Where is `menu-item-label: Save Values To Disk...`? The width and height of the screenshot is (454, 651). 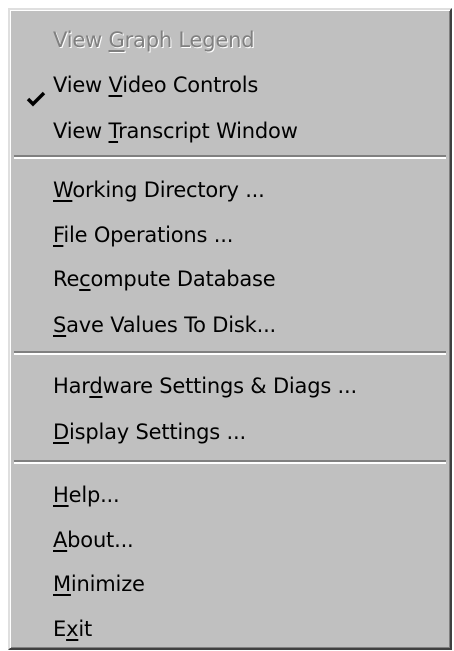 menu-item-label: Save Values To Disk... is located at coordinates (165, 325).